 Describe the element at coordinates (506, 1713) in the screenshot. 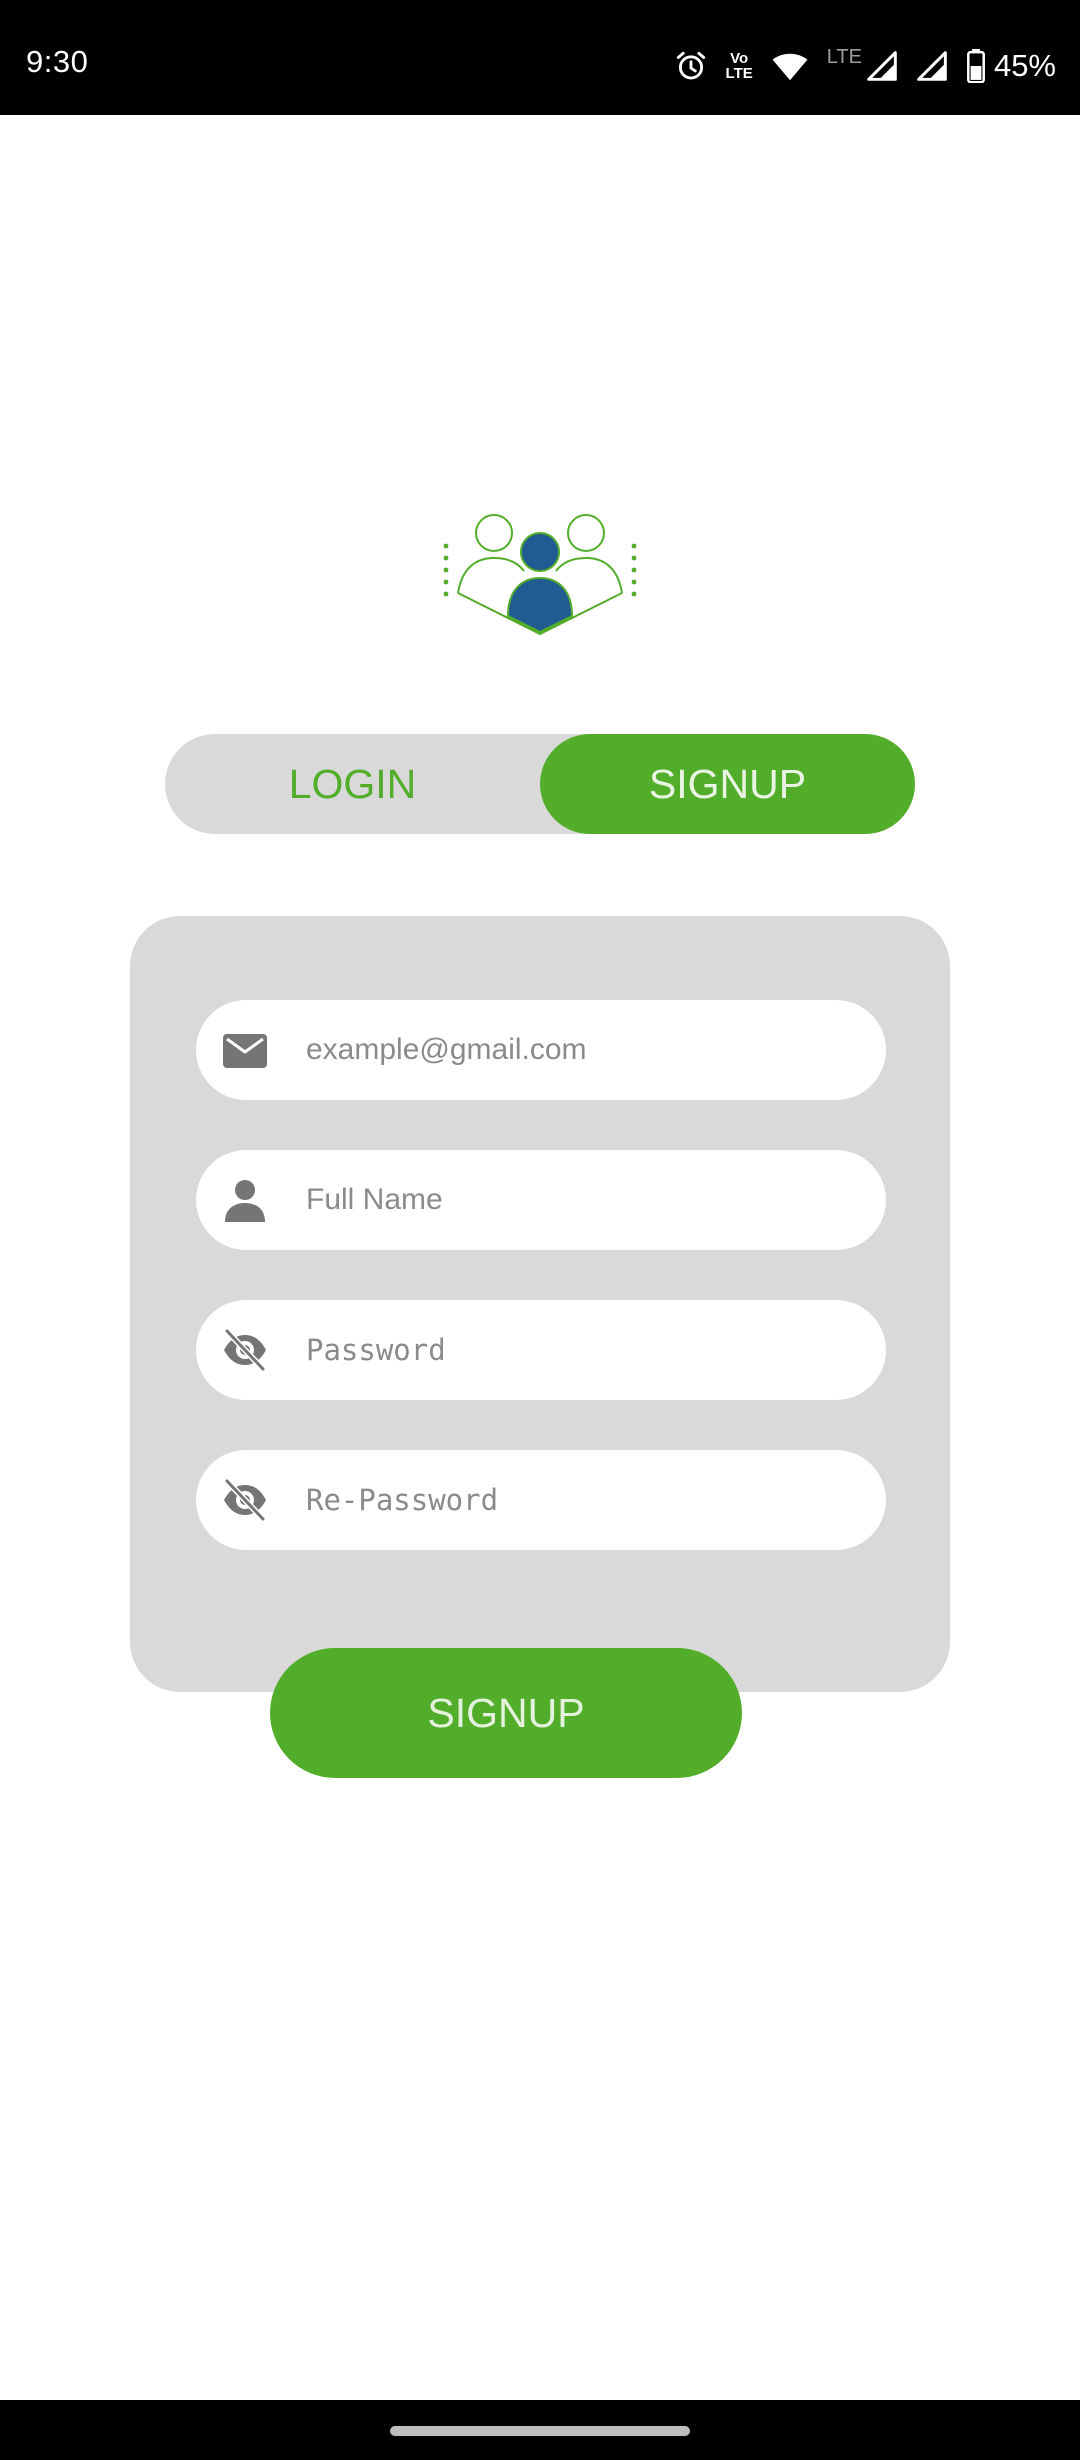

I see `signup-button: SIGNUP` at that location.